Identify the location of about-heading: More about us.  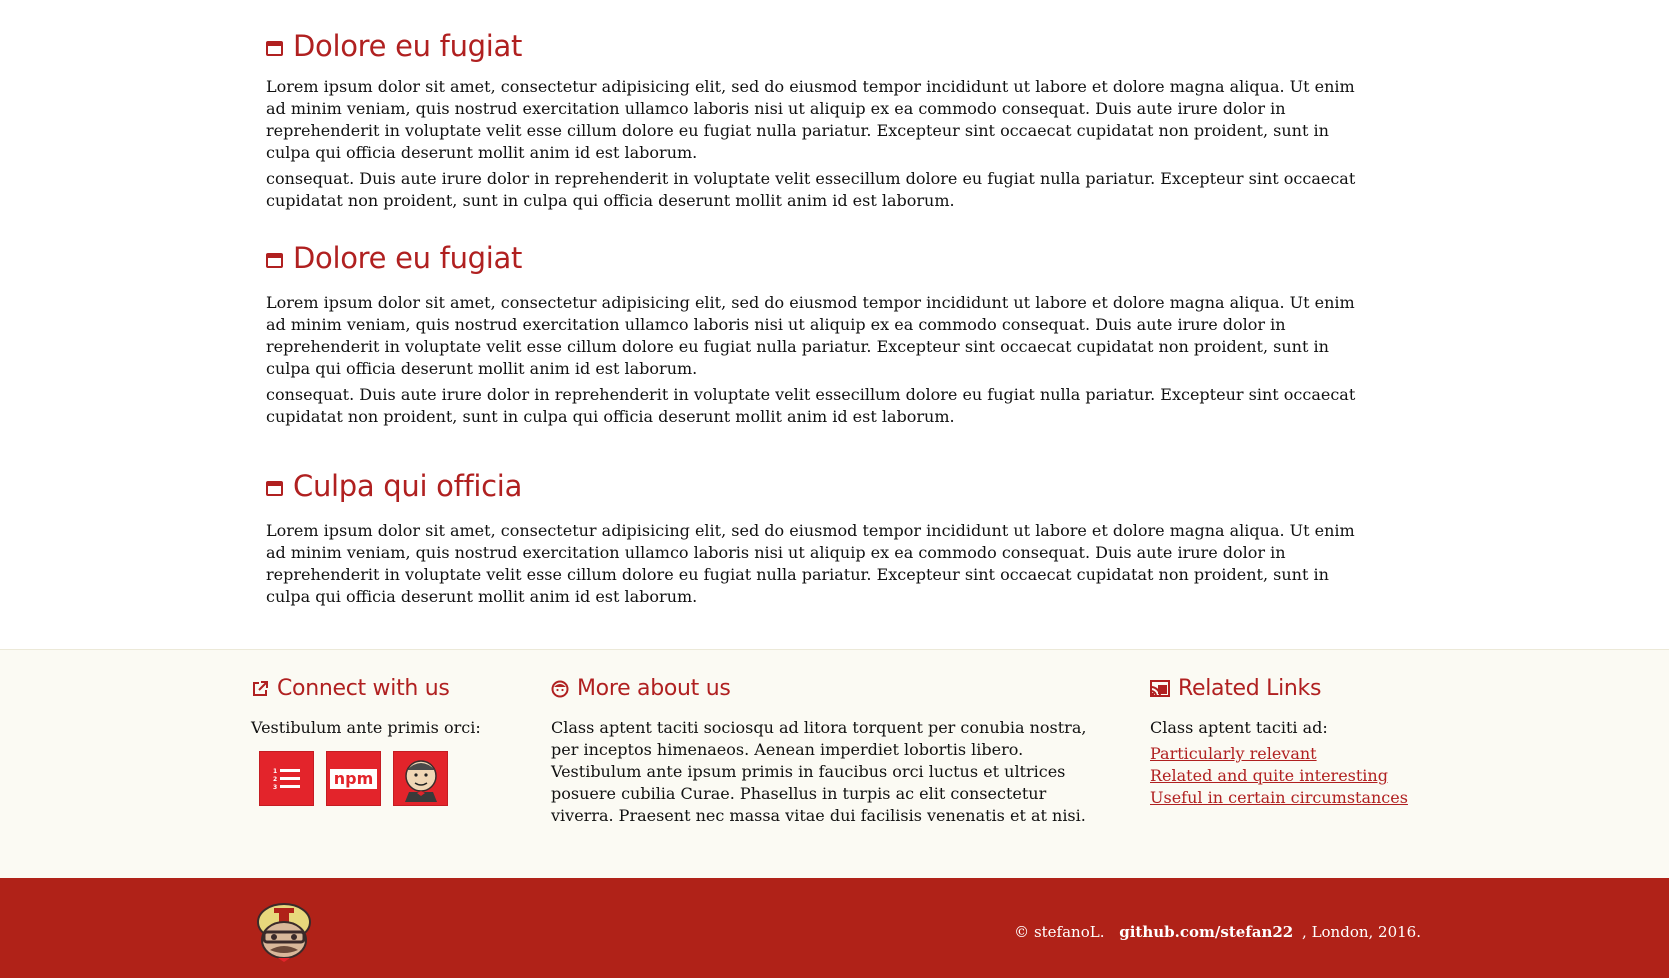
(831, 688).